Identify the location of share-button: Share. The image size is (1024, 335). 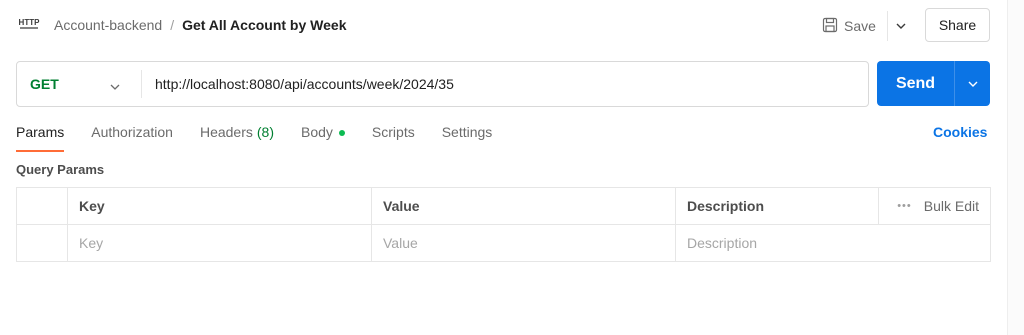
(957, 25).